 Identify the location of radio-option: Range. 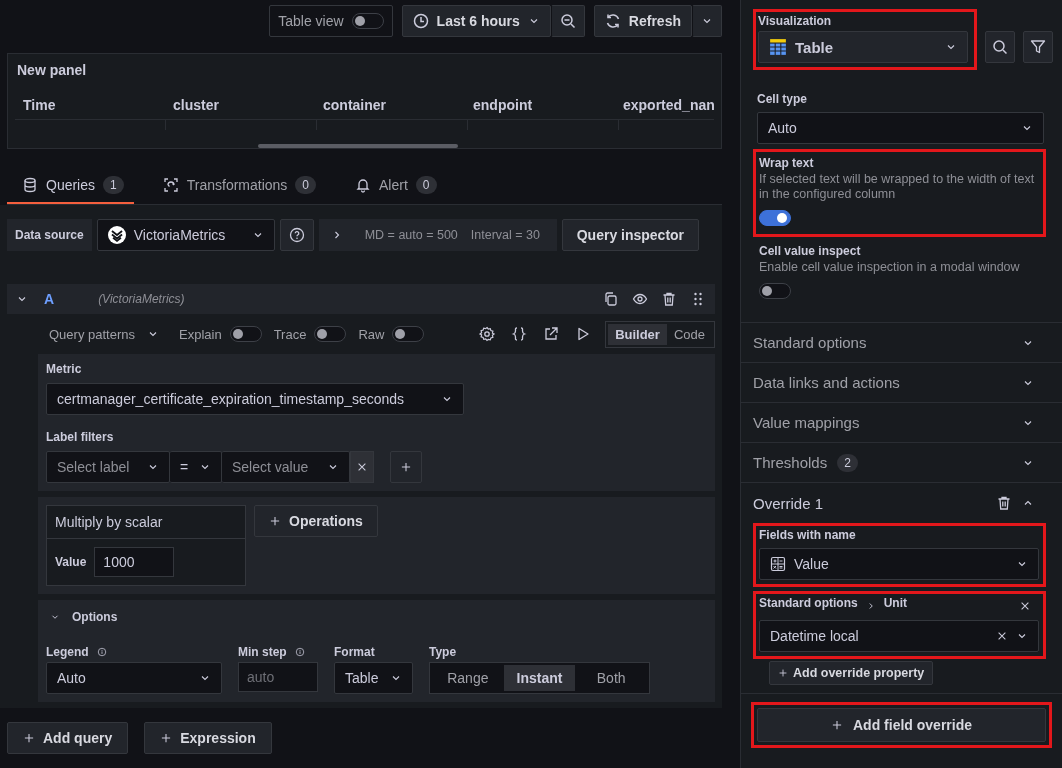
(468, 678).